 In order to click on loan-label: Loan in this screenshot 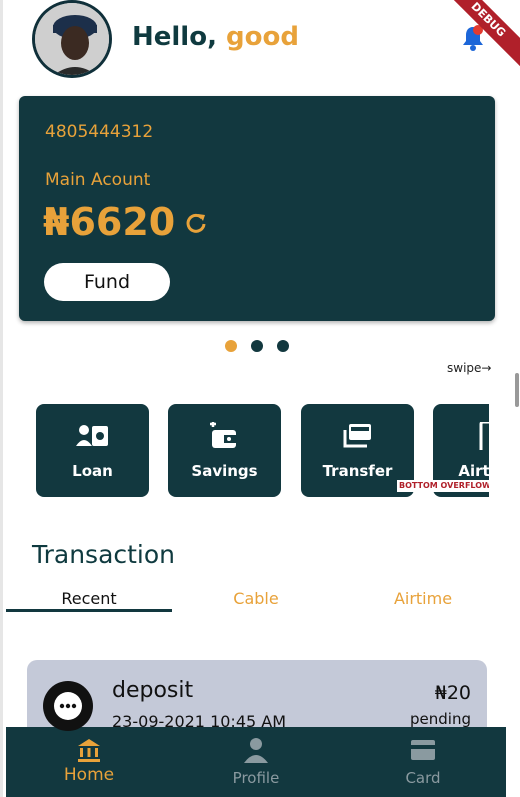, I will do `click(92, 471)`.